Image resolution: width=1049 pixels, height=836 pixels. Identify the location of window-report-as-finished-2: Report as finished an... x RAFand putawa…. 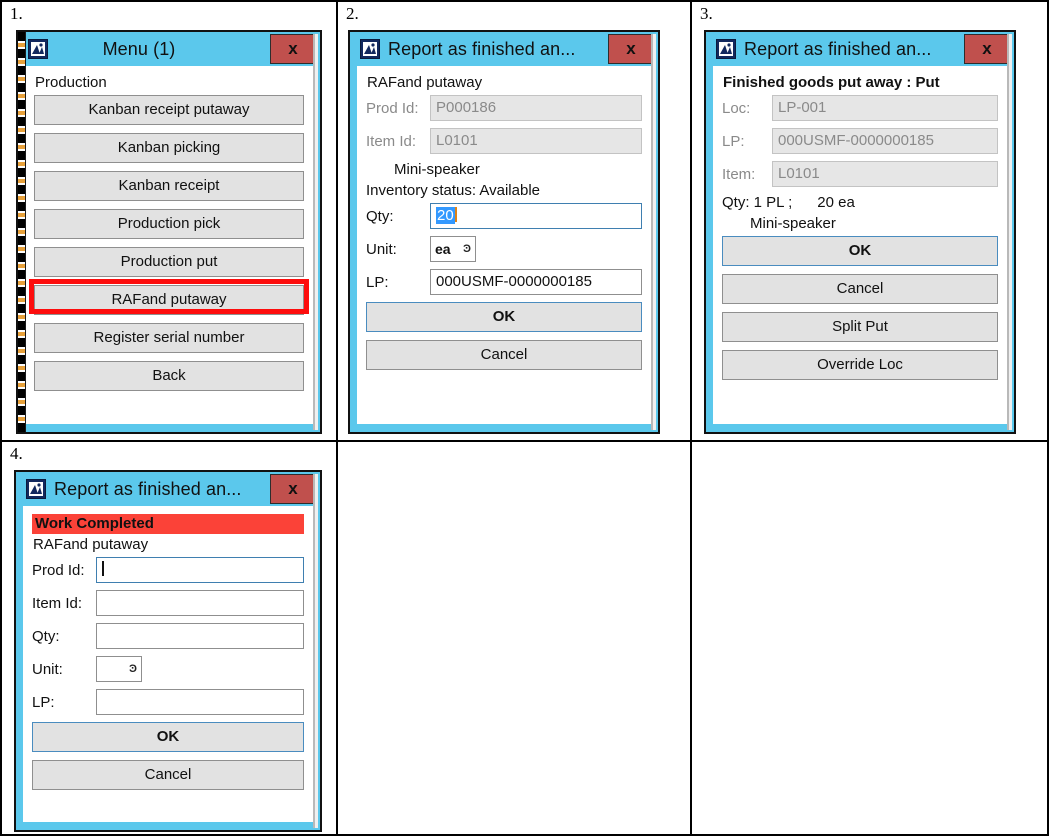
(504, 232).